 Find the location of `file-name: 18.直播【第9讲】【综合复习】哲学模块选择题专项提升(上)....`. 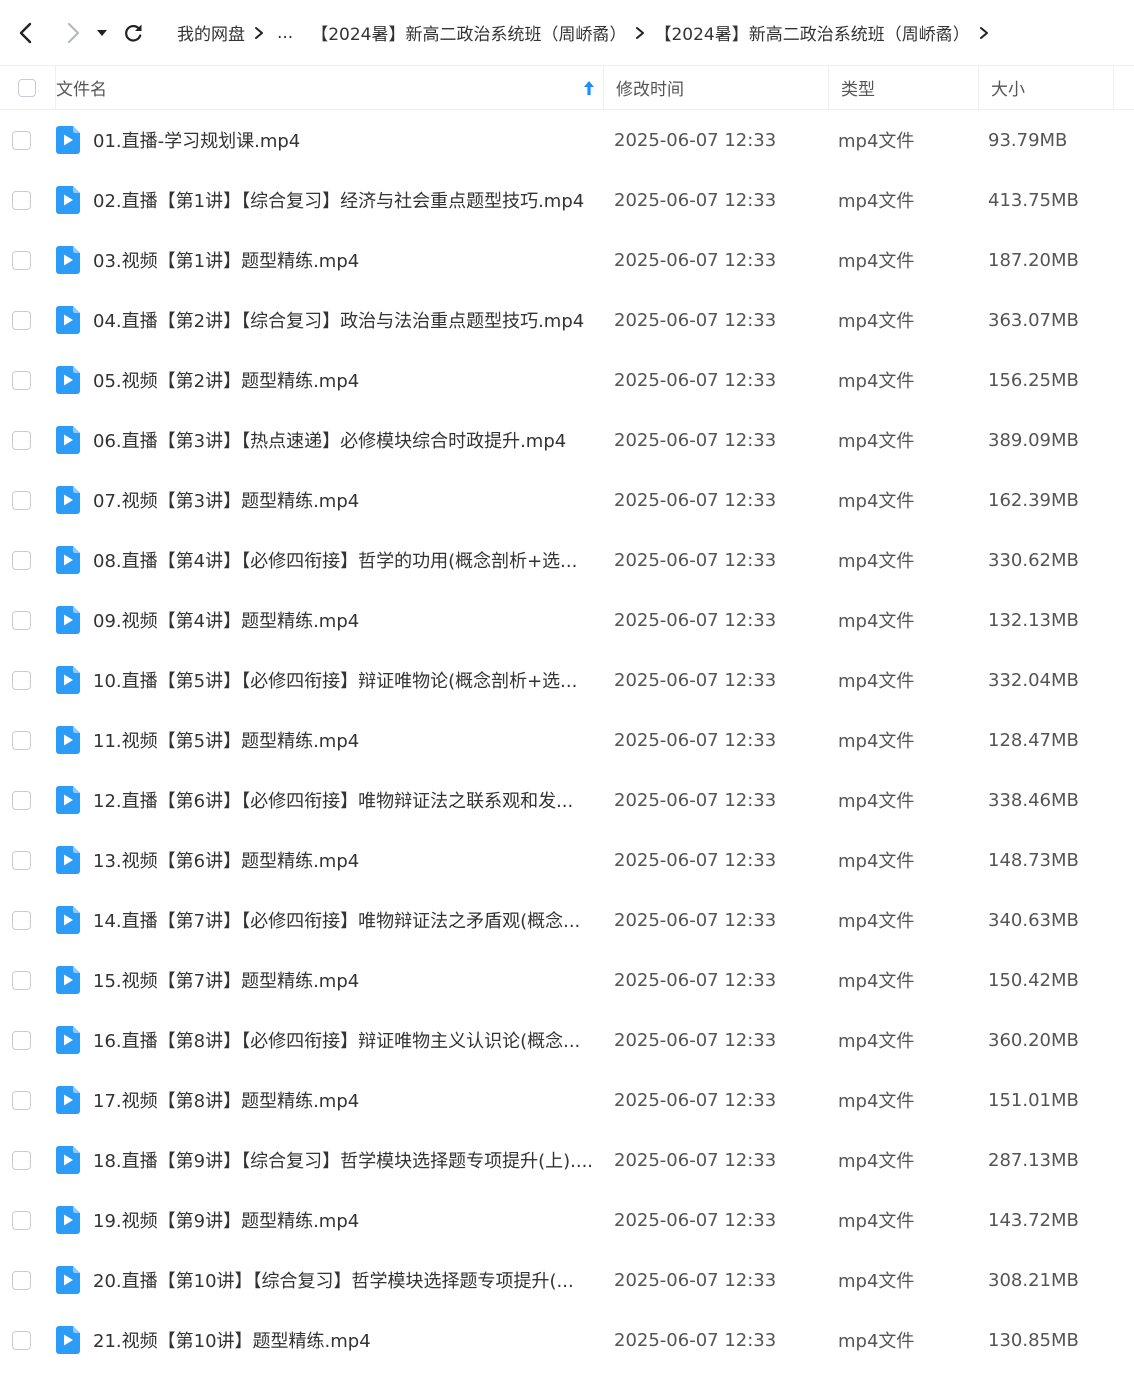

file-name: 18.直播【第9讲】【综合复习】哲学模块选择题专项提升(上).... is located at coordinates (346, 1160).